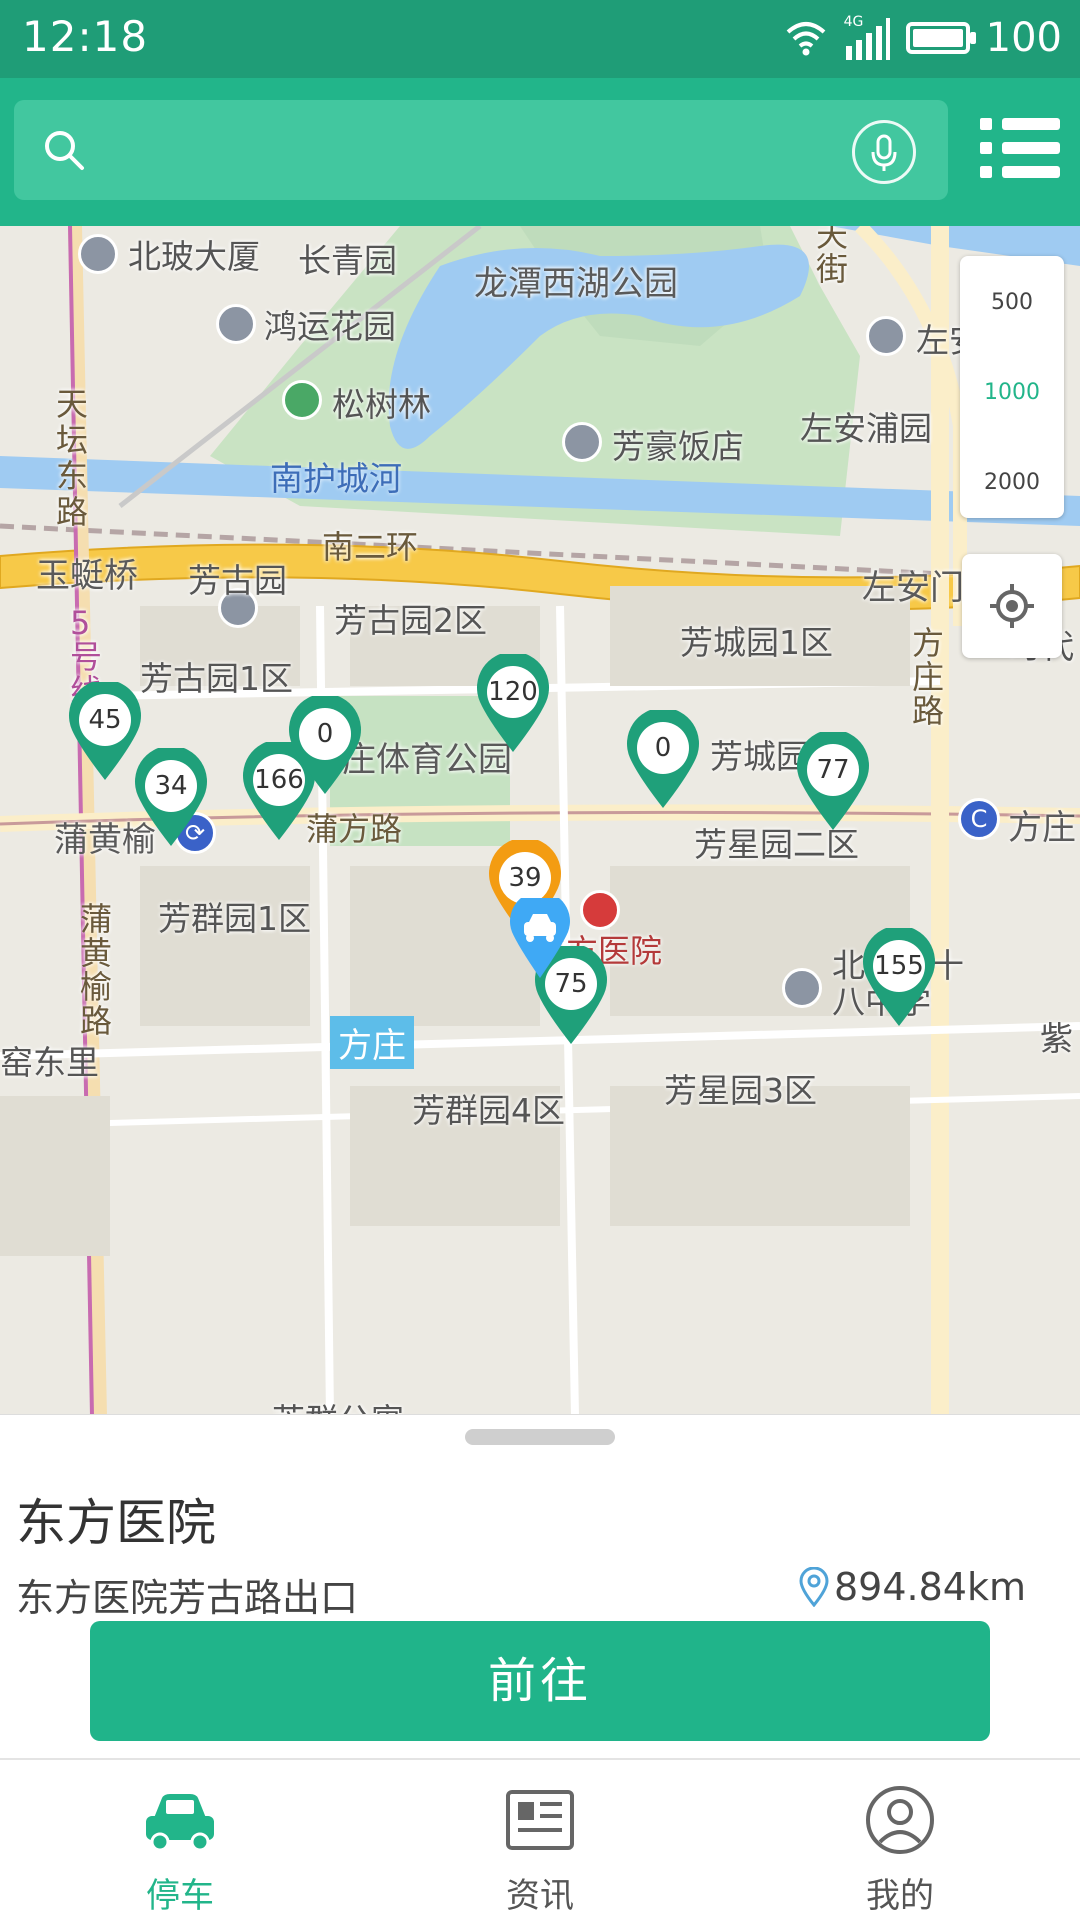  What do you see at coordinates (72, 458) in the screenshot?
I see `map-label: 天坛东路` at bounding box center [72, 458].